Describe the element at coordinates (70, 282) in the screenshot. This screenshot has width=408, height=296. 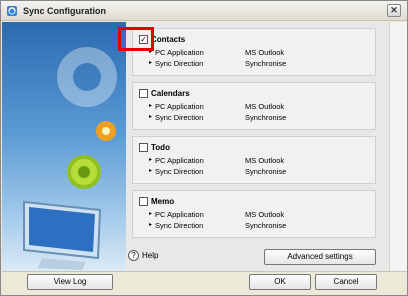
I see `view-log-button: View Log` at that location.